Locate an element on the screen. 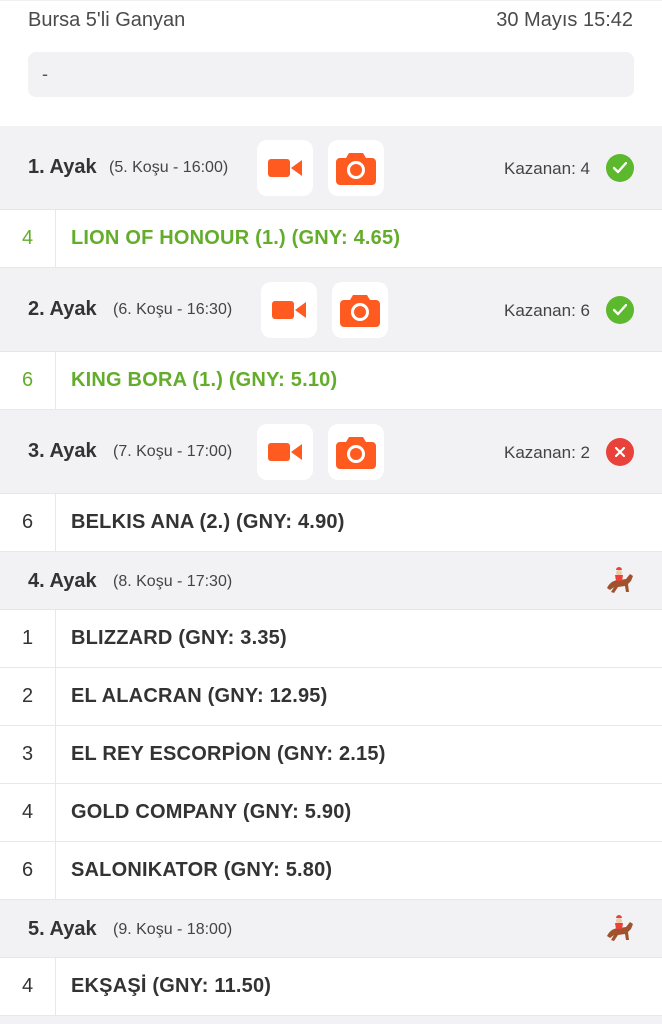 The width and height of the screenshot is (662, 1024). horse-number: 1 is located at coordinates (28, 638).